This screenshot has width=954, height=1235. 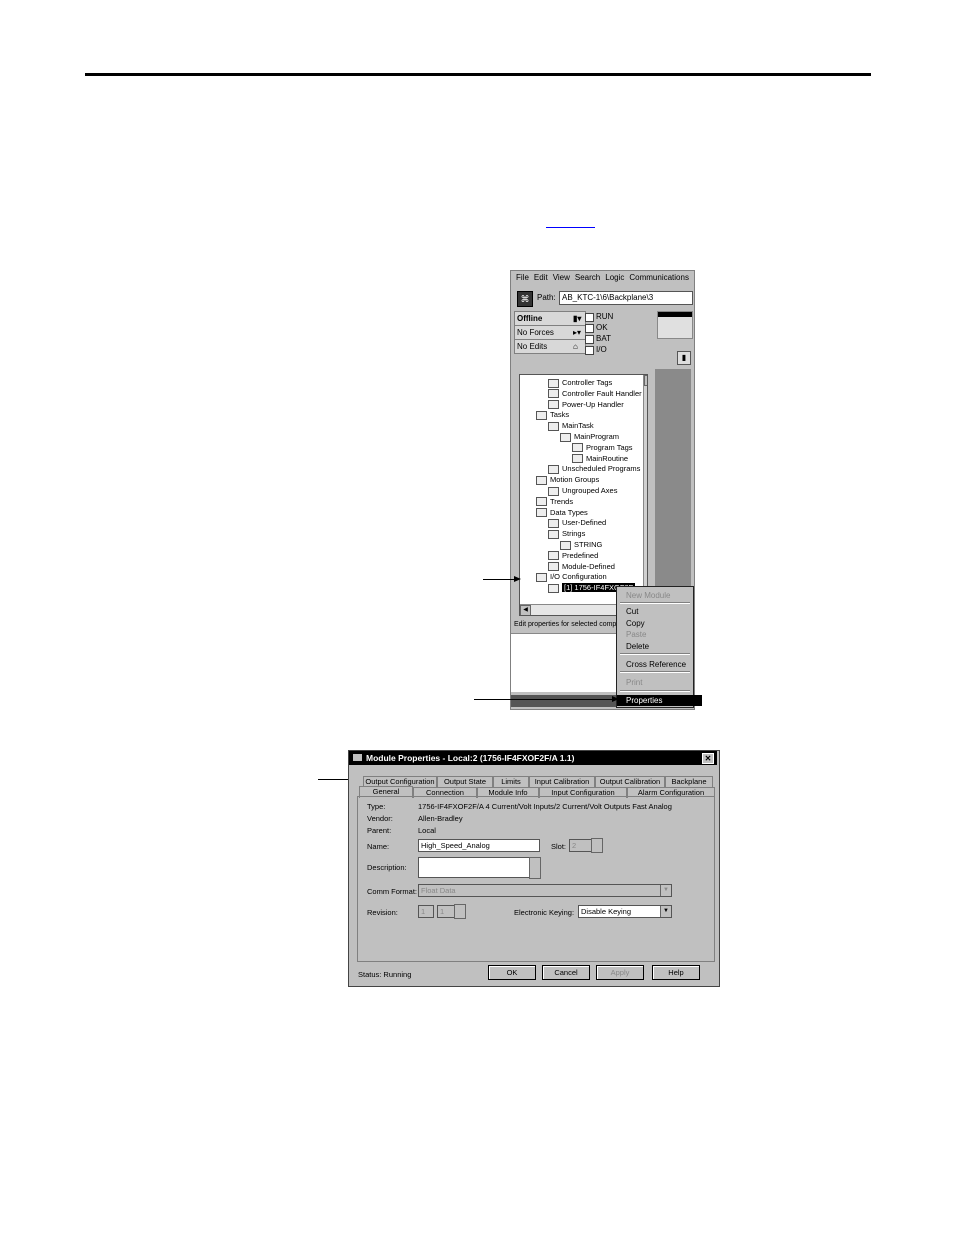 I want to click on tree-item: Trends, so click(x=554, y=501).